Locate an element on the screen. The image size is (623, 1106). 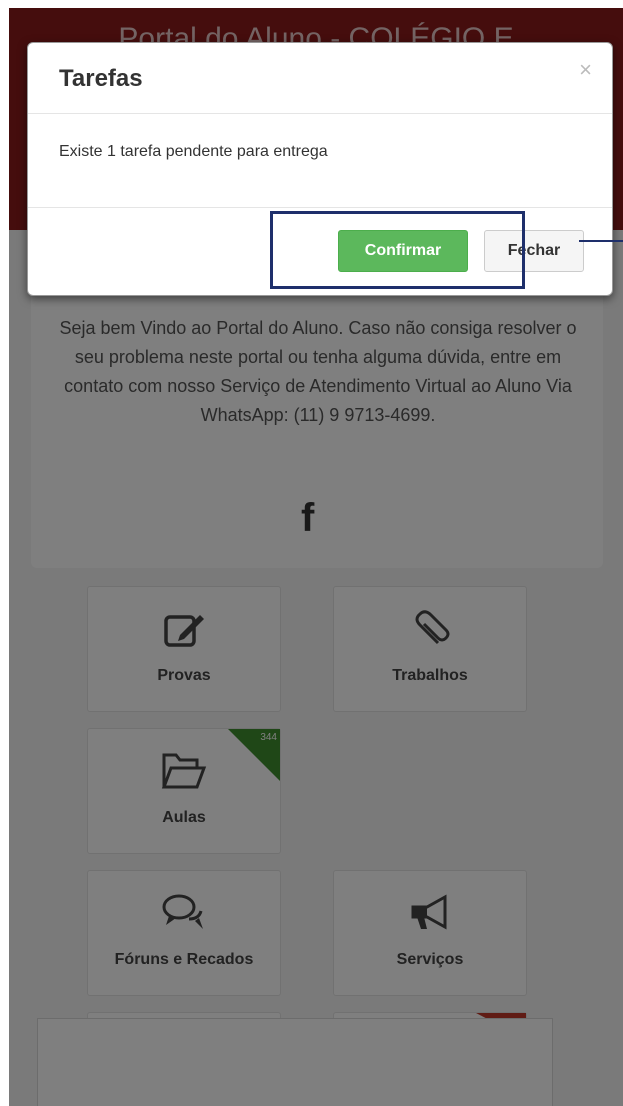
modal-message: Existe 1 tarefa pendente para entrega is located at coordinates (193, 151).